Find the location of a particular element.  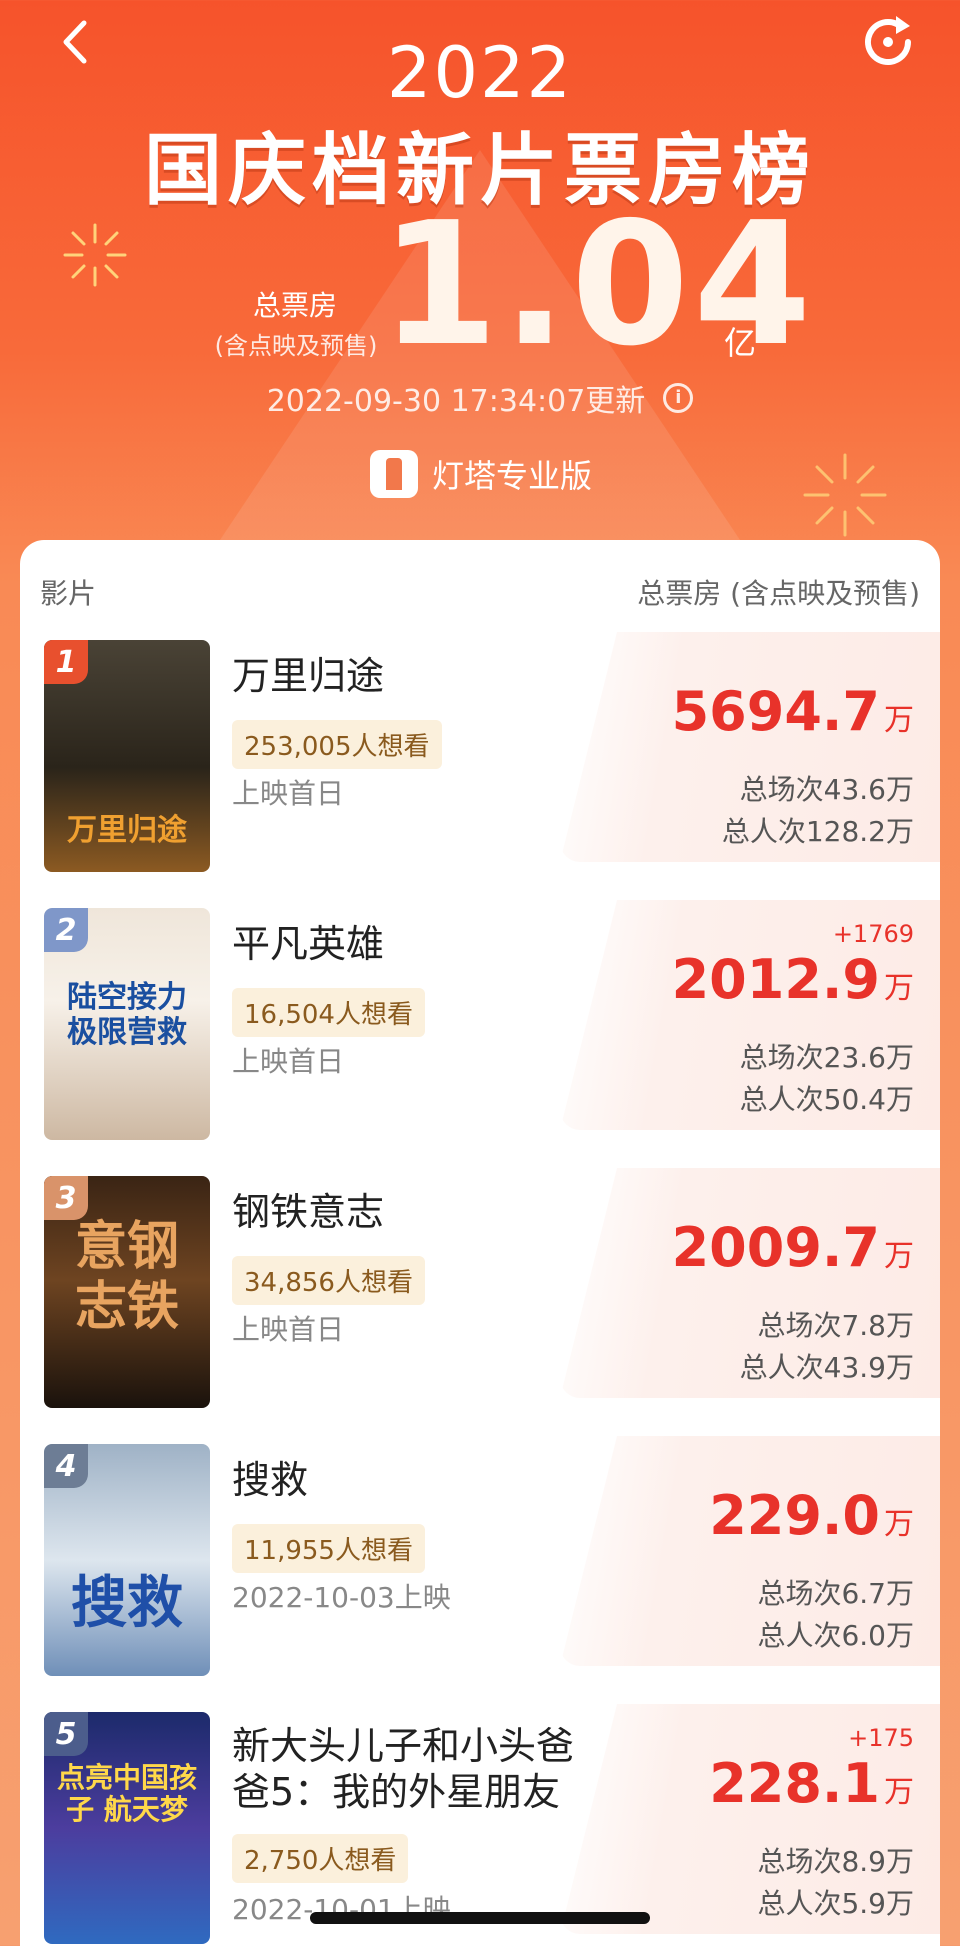

brand-link: 灯塔专业版 is located at coordinates (481, 474).